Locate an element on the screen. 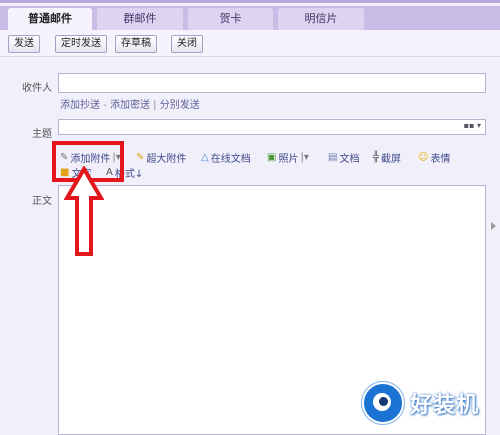  document-tool: ▤ 文档 is located at coordinates (343, 157).